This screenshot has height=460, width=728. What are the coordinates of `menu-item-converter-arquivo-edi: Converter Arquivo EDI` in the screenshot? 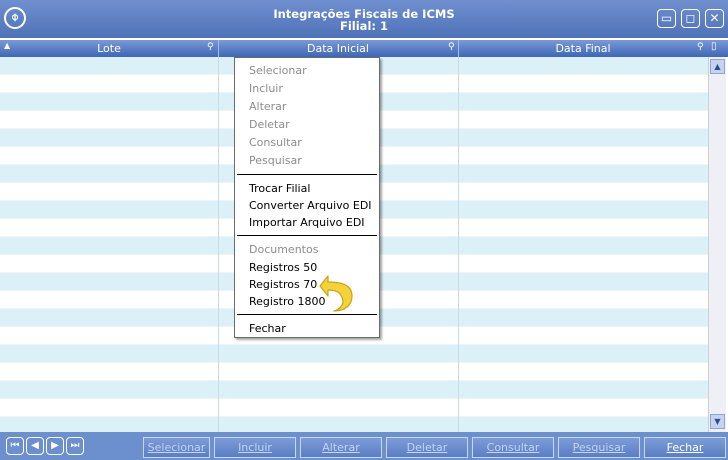 It's located at (310, 205).